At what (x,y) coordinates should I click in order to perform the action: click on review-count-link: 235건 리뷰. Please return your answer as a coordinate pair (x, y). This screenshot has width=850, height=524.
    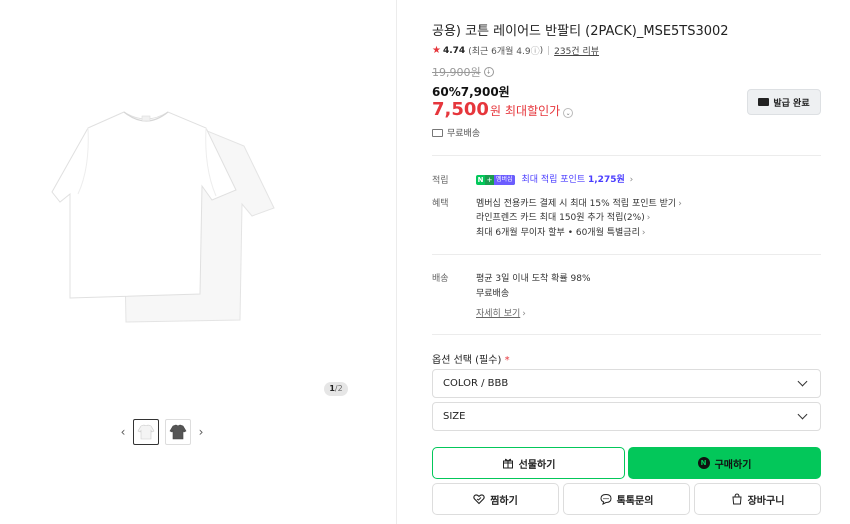
    Looking at the image, I should click on (576, 50).